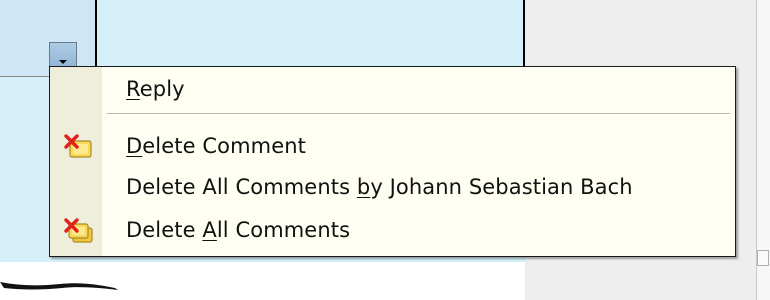 This screenshot has width=770, height=300. Describe the element at coordinates (392, 230) in the screenshot. I see `menu-item-delete-all-comments: Delete All Comments` at that location.